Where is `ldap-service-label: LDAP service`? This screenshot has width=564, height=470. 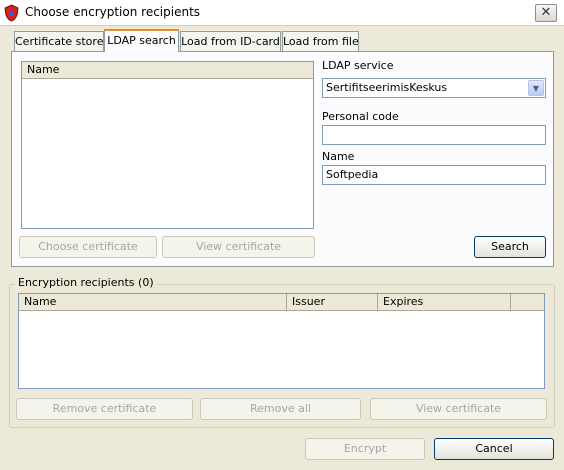 ldap-service-label: LDAP service is located at coordinates (358, 65).